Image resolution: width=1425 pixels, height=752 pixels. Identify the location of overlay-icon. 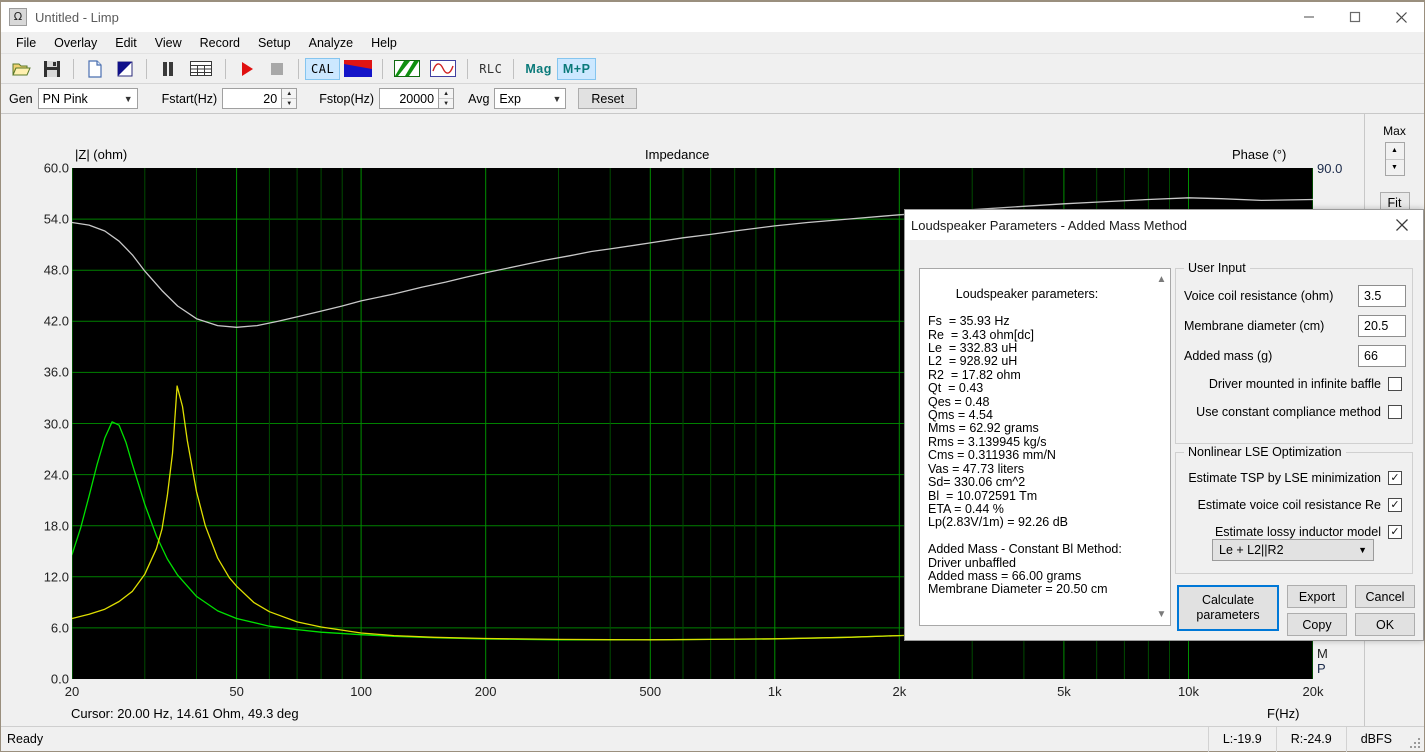
(125, 69).